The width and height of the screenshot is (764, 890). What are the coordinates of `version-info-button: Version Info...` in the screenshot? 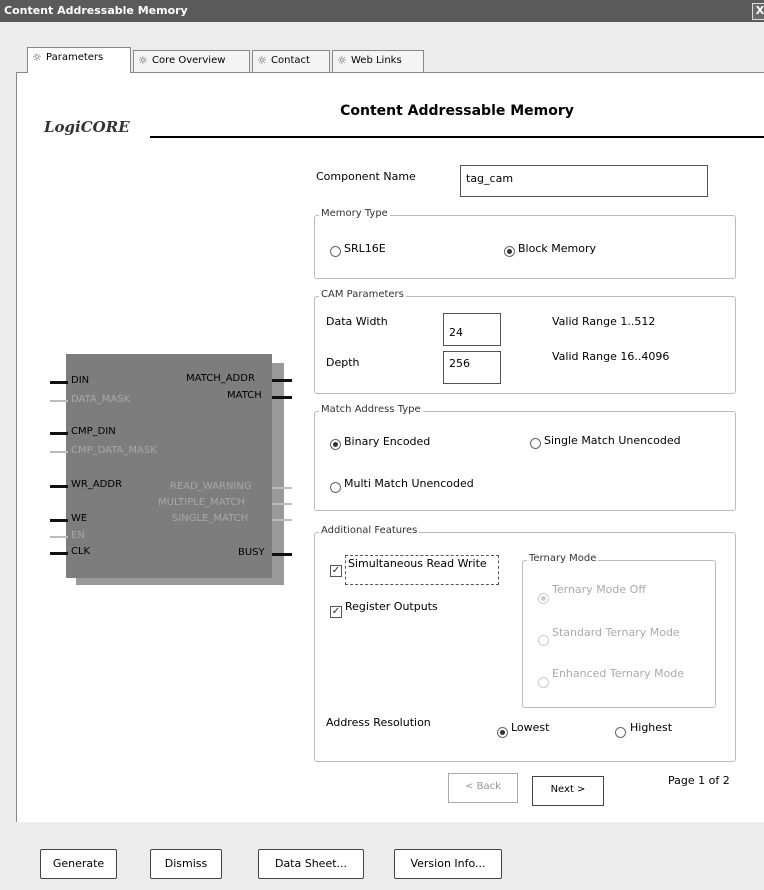 It's located at (448, 864).